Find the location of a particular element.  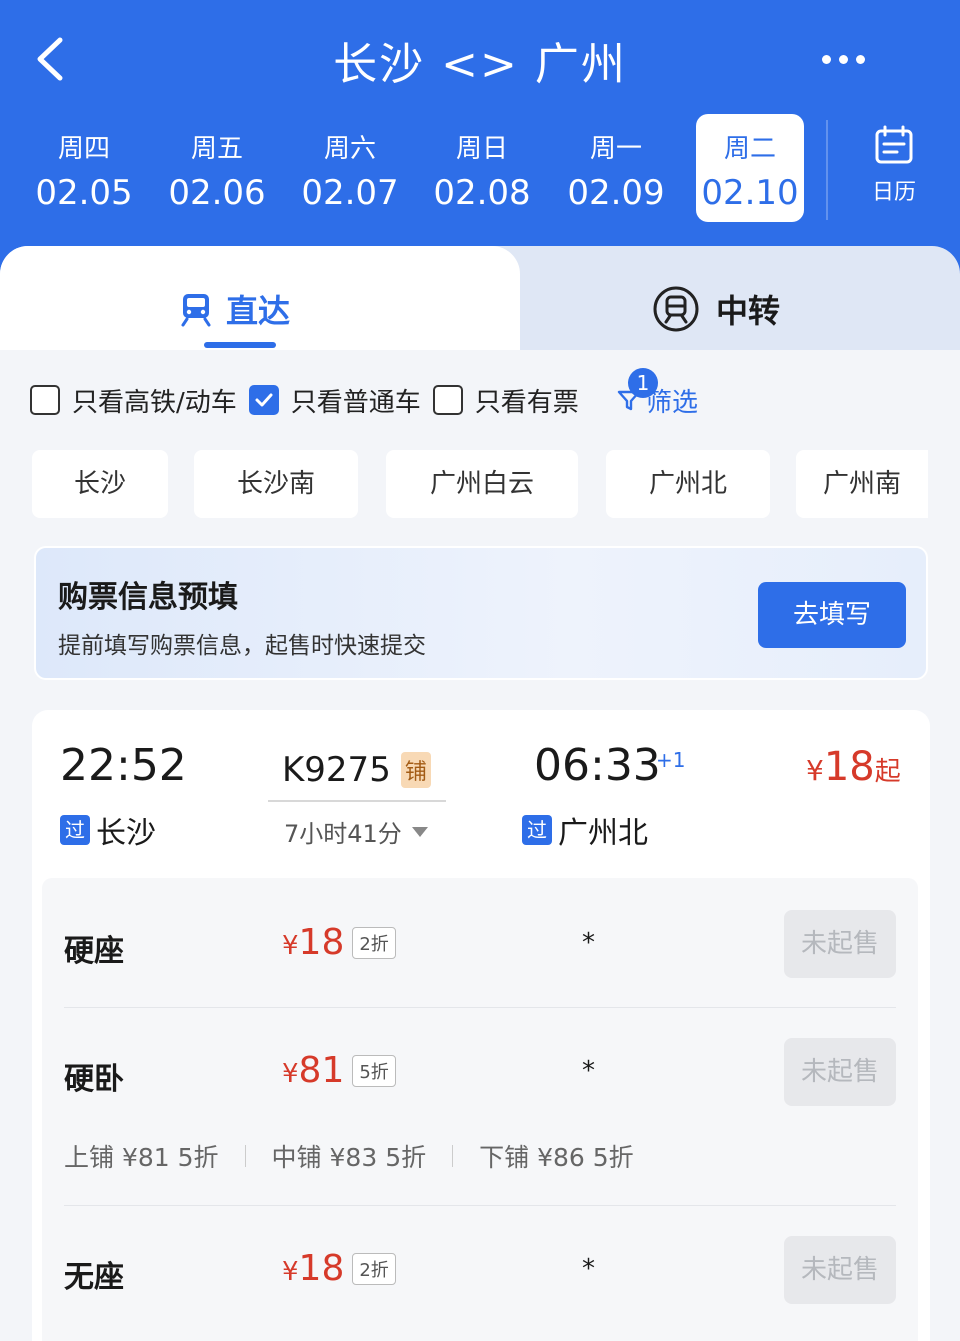

filter-available-label: 只看有票 is located at coordinates (526, 402).